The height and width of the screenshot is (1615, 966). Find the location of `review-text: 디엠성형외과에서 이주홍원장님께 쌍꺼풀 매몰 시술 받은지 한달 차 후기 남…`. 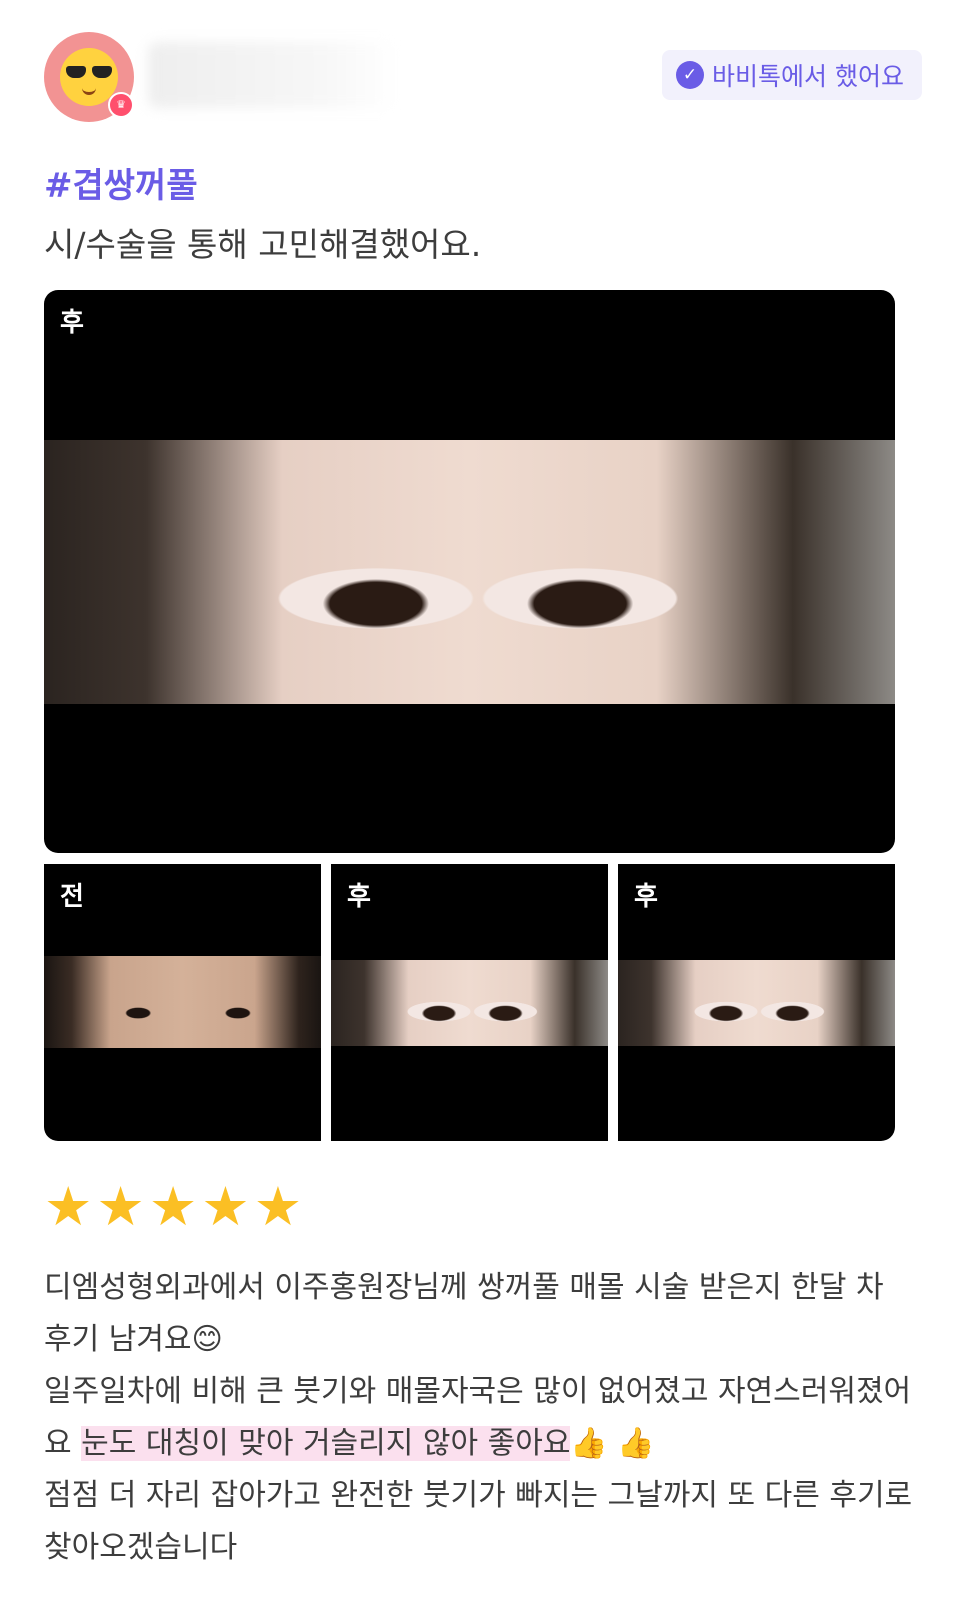

review-text: 디엠성형외과에서 이주홍원장님께 쌍꺼풀 매몰 시술 받은지 한달 차 후기 남… is located at coordinates (464, 1313).